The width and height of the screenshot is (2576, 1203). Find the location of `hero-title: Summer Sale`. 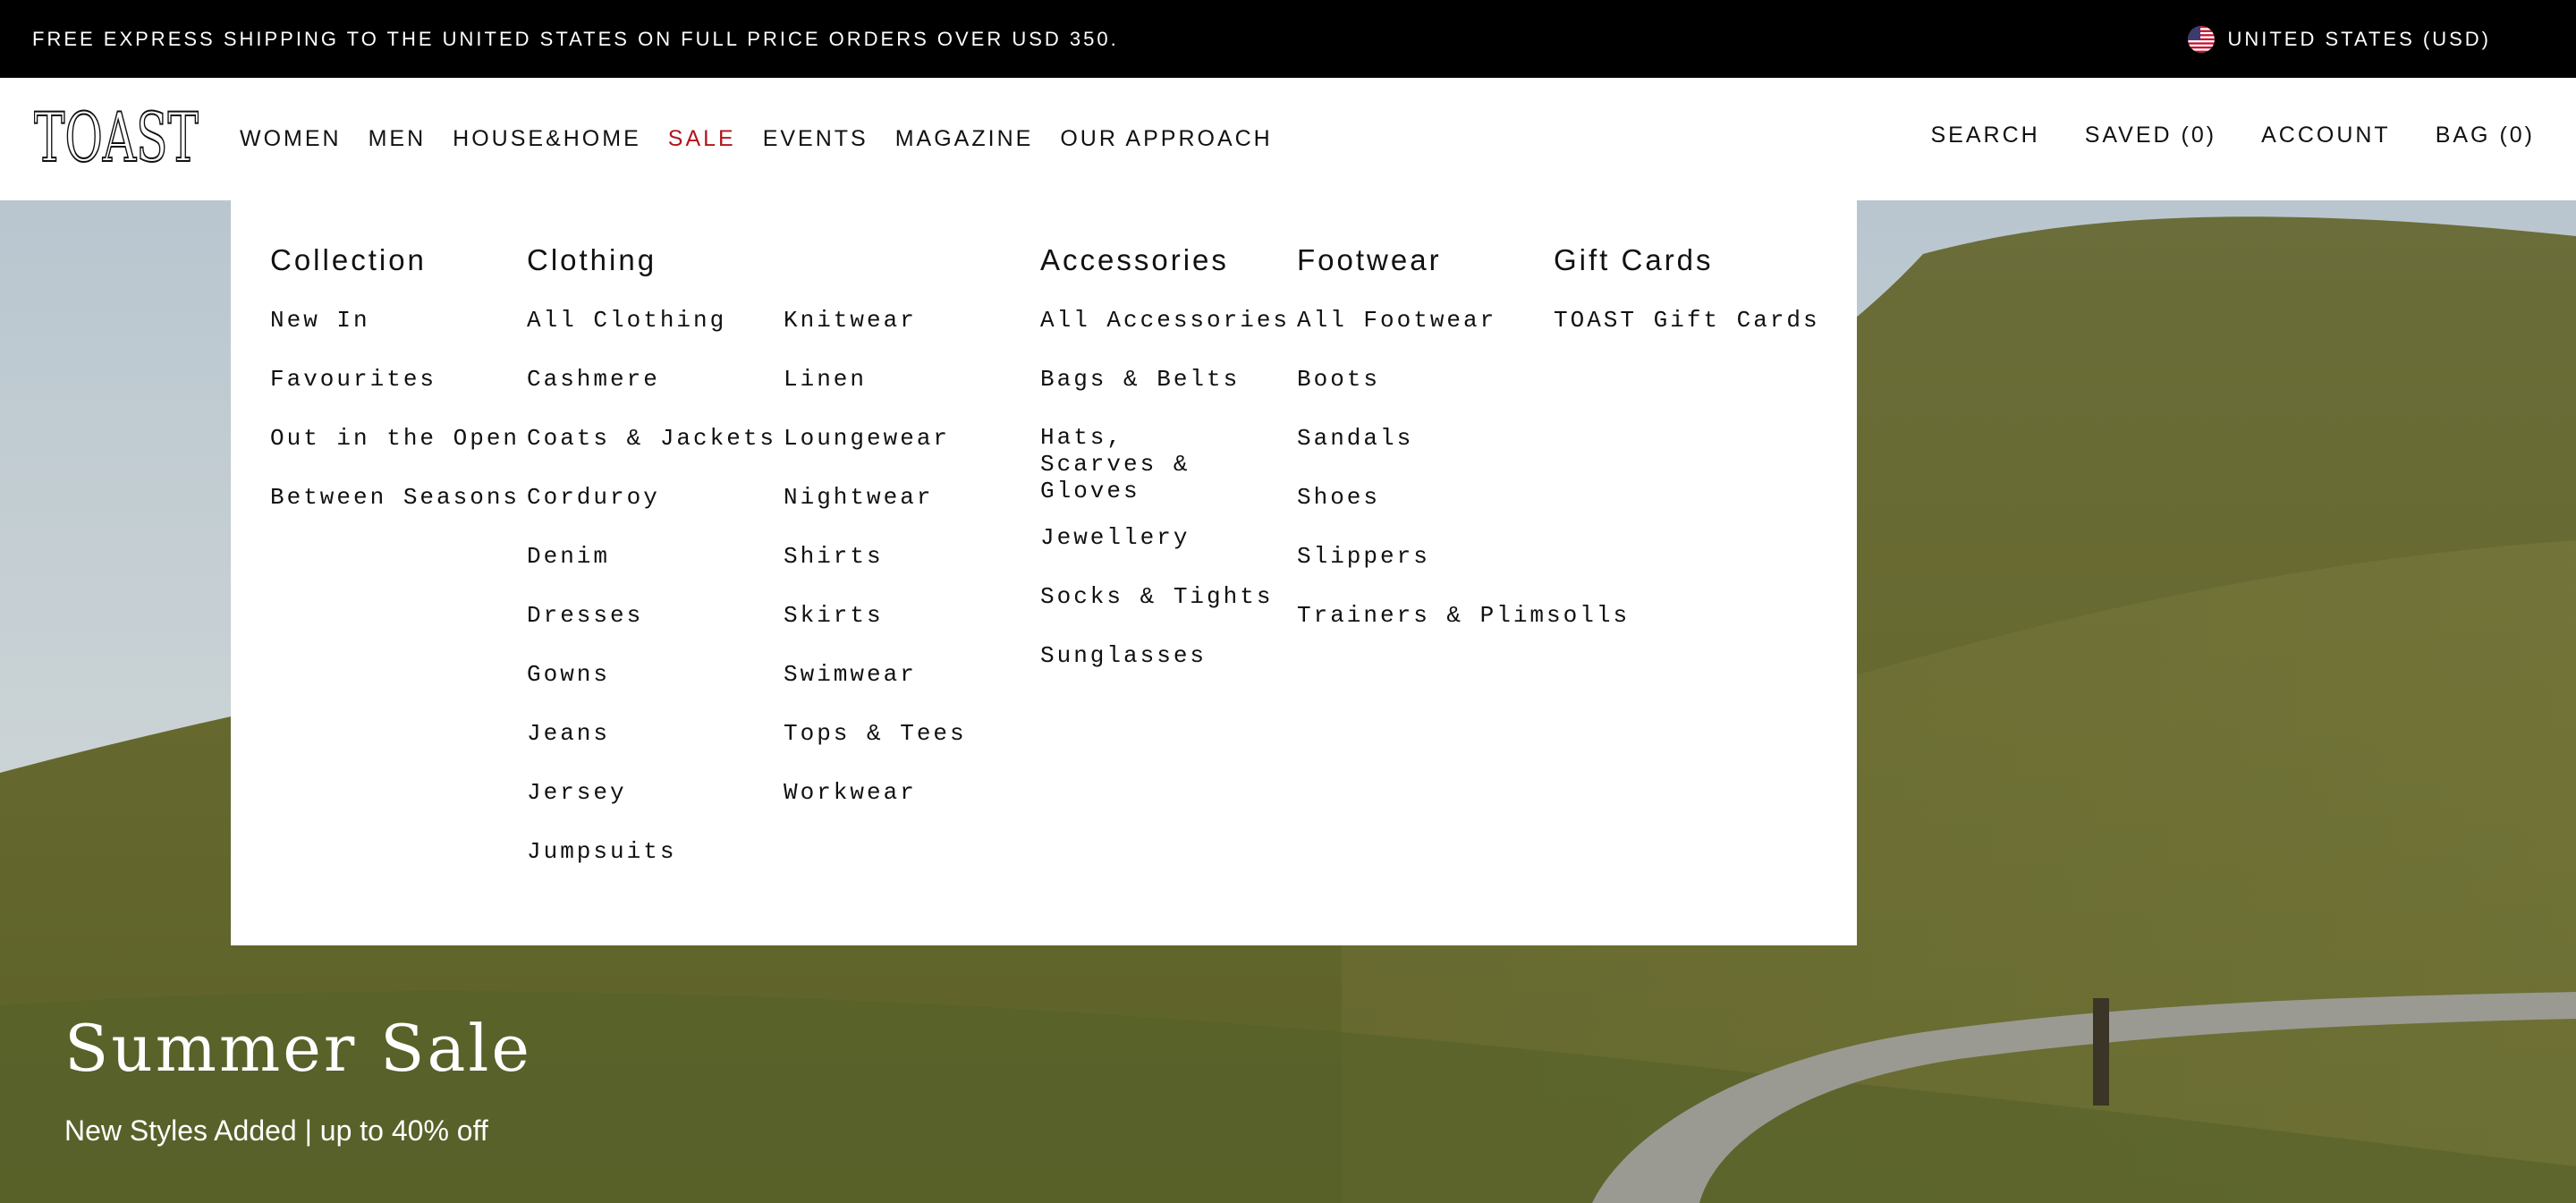

hero-title: Summer Sale is located at coordinates (298, 1048).